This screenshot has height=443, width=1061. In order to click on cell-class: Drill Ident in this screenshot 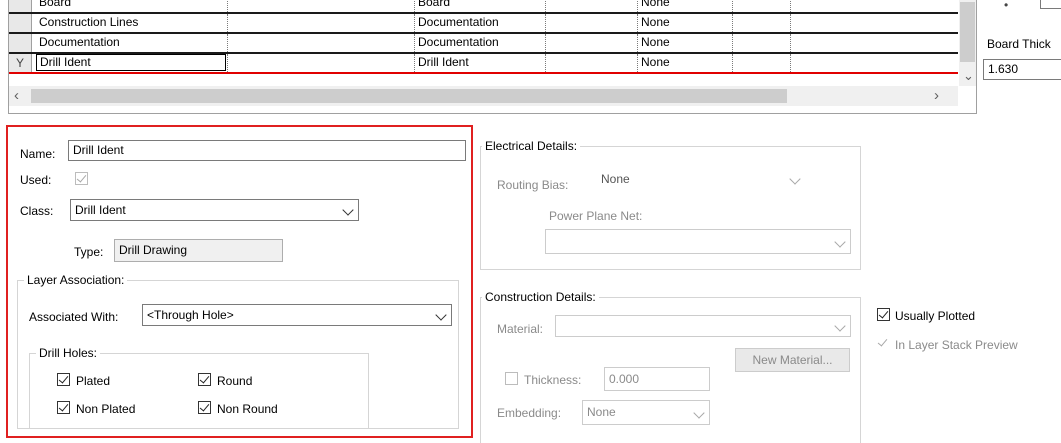, I will do `click(479, 63)`.